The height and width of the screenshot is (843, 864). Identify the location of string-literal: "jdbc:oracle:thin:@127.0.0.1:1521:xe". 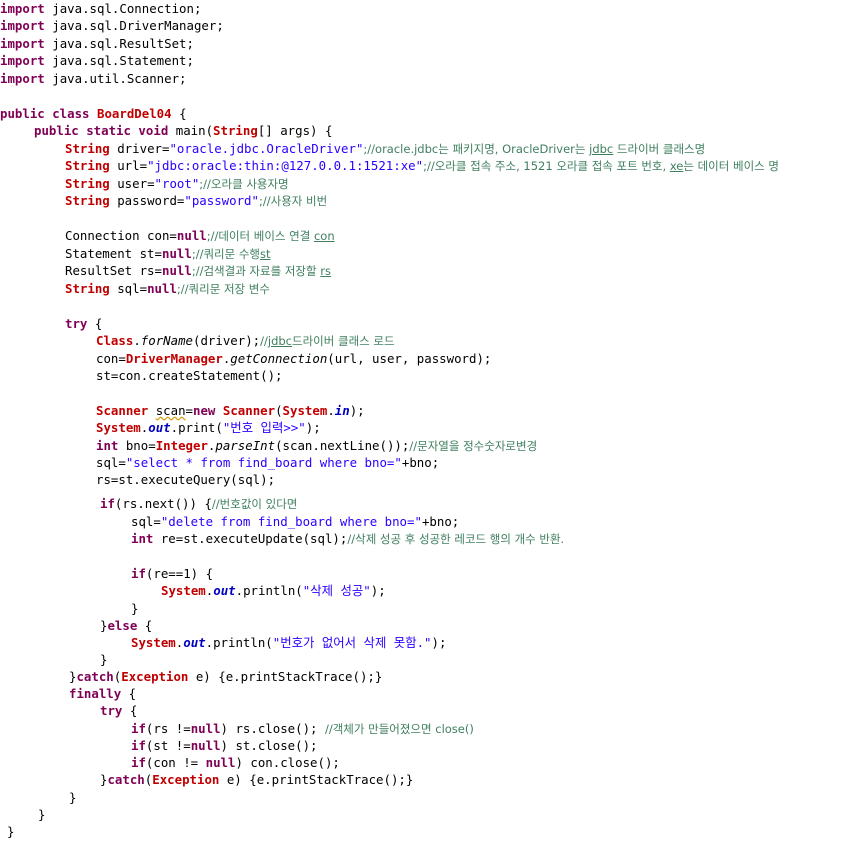
(285, 165).